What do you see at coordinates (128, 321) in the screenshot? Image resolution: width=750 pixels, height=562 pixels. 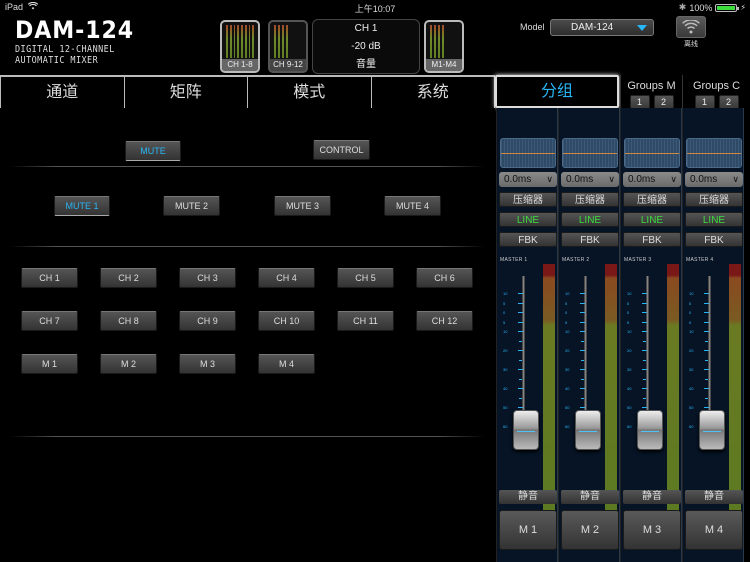 I see `assign-button-ch8: CH 8` at bounding box center [128, 321].